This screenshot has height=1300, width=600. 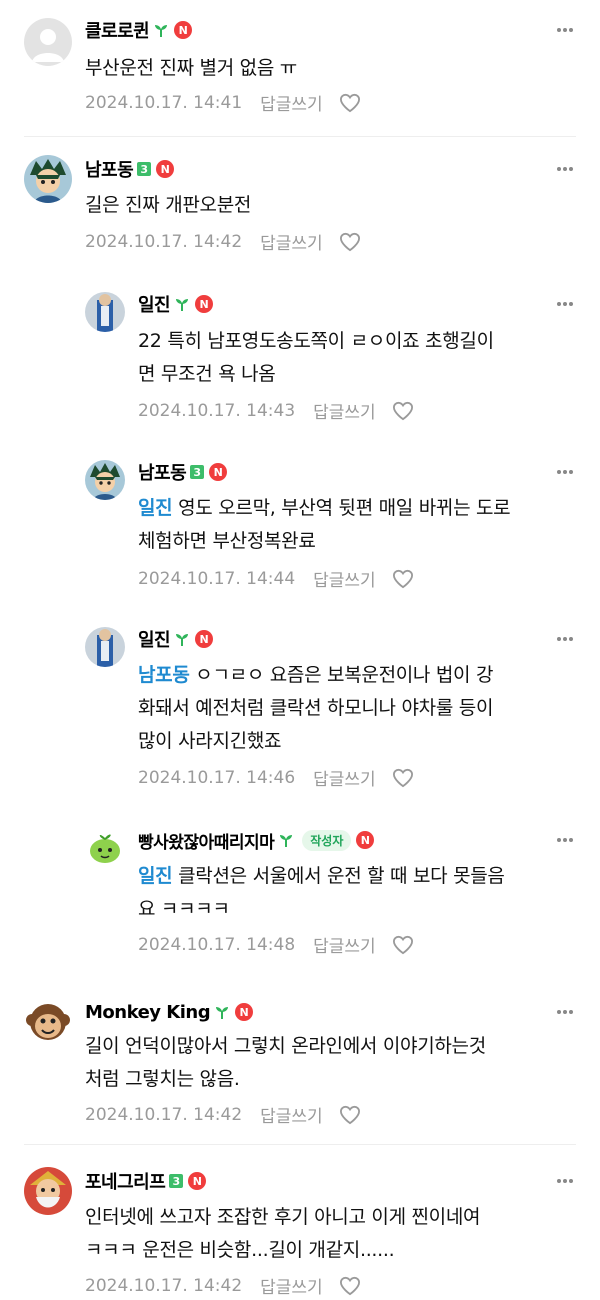 I want to click on comment-timestamp: 2024.10.17. 14:44, so click(x=217, y=578).